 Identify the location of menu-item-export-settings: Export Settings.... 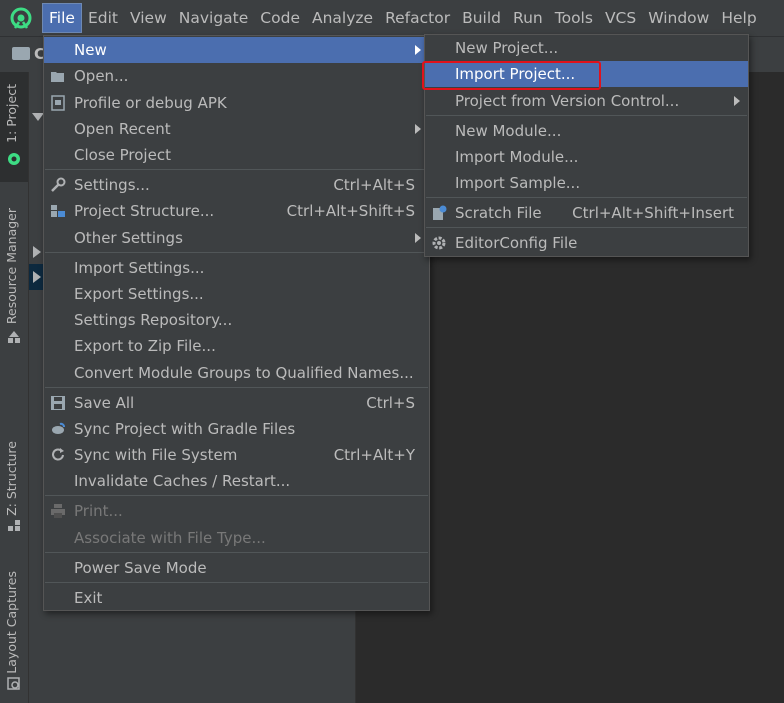
(236, 294).